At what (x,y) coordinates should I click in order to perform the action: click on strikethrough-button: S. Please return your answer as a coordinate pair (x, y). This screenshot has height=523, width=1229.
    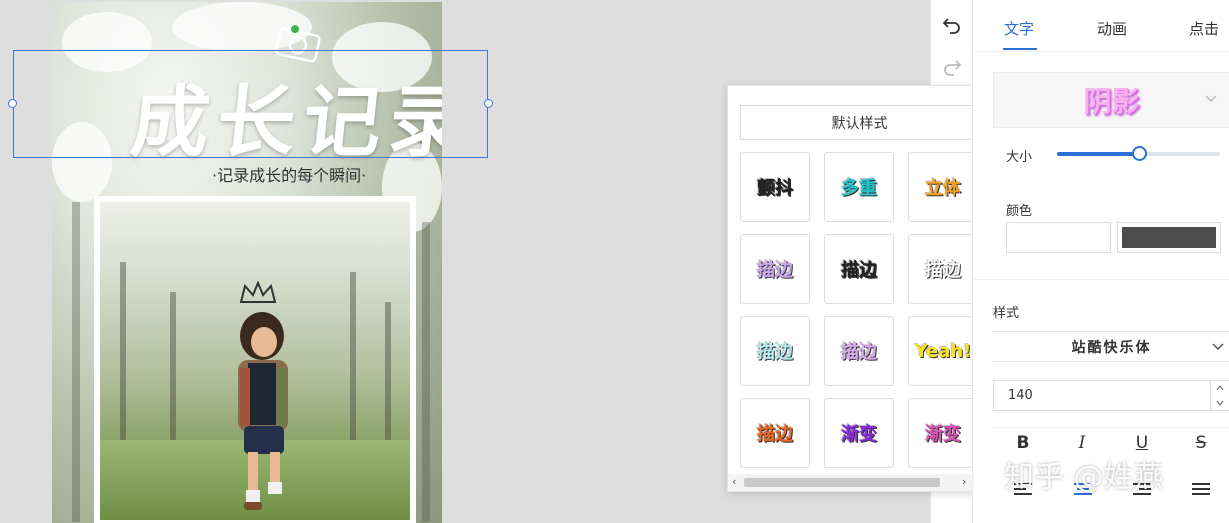
    Looking at the image, I should click on (1201, 444).